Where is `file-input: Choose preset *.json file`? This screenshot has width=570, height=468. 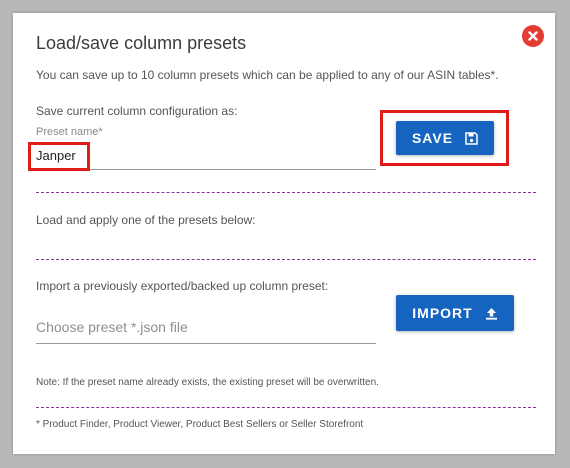 file-input: Choose preset *.json file is located at coordinates (112, 327).